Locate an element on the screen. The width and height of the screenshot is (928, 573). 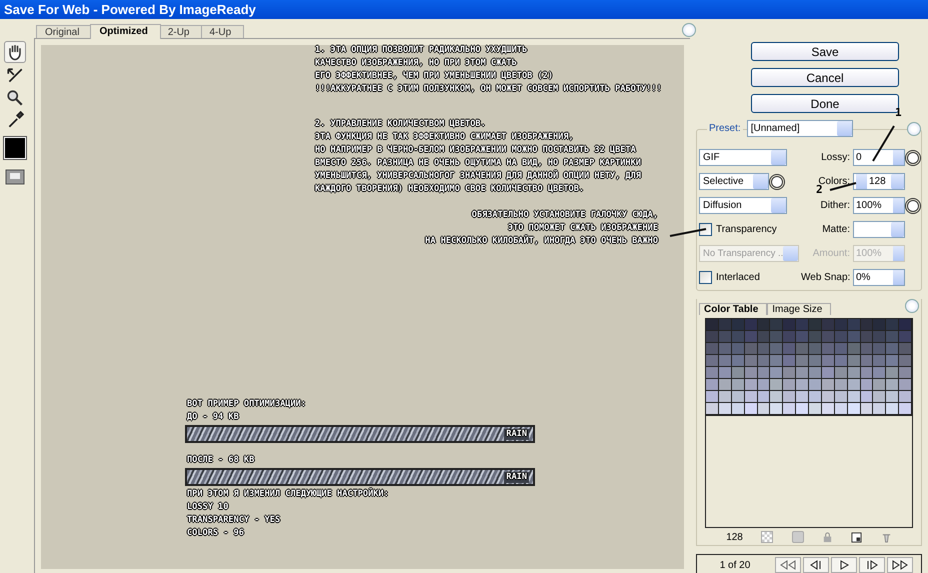
field-label: Lossy: is located at coordinates (835, 157).